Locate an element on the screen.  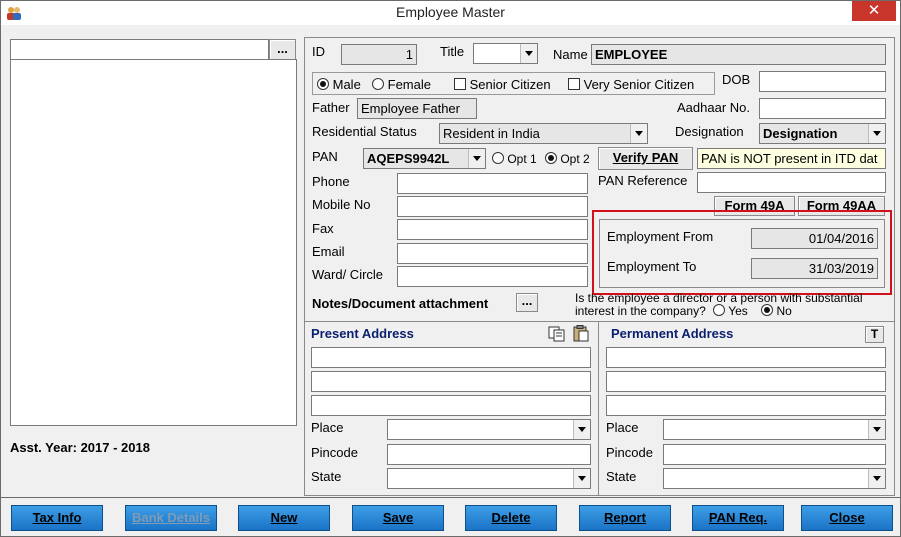
senior-citizen-checkbox: Senior Citizen is located at coordinates (502, 84).